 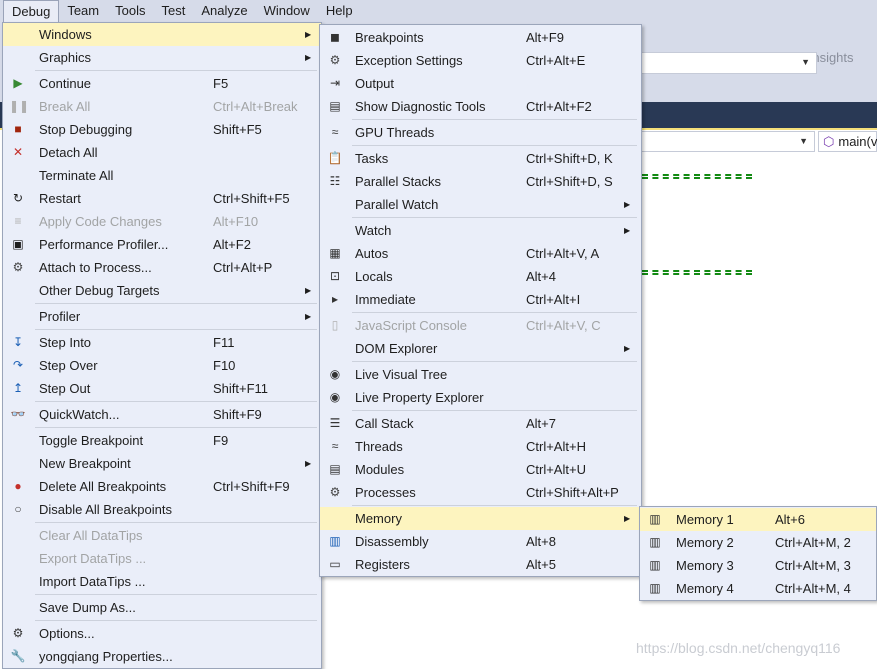 What do you see at coordinates (162, 316) in the screenshot?
I see `menu-item-profiler: Profiler ▶` at bounding box center [162, 316].